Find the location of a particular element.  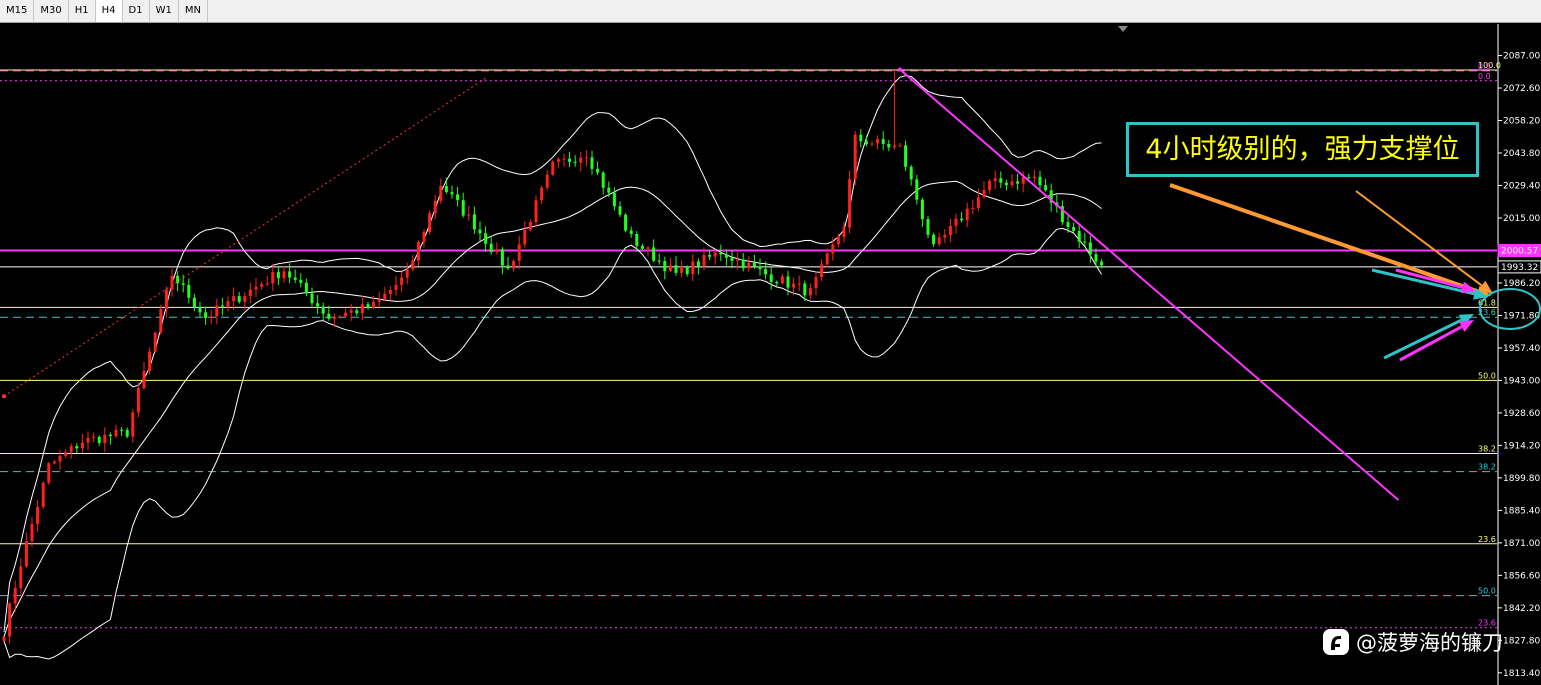

price-label-text: 2000.57 is located at coordinates (1519, 252).